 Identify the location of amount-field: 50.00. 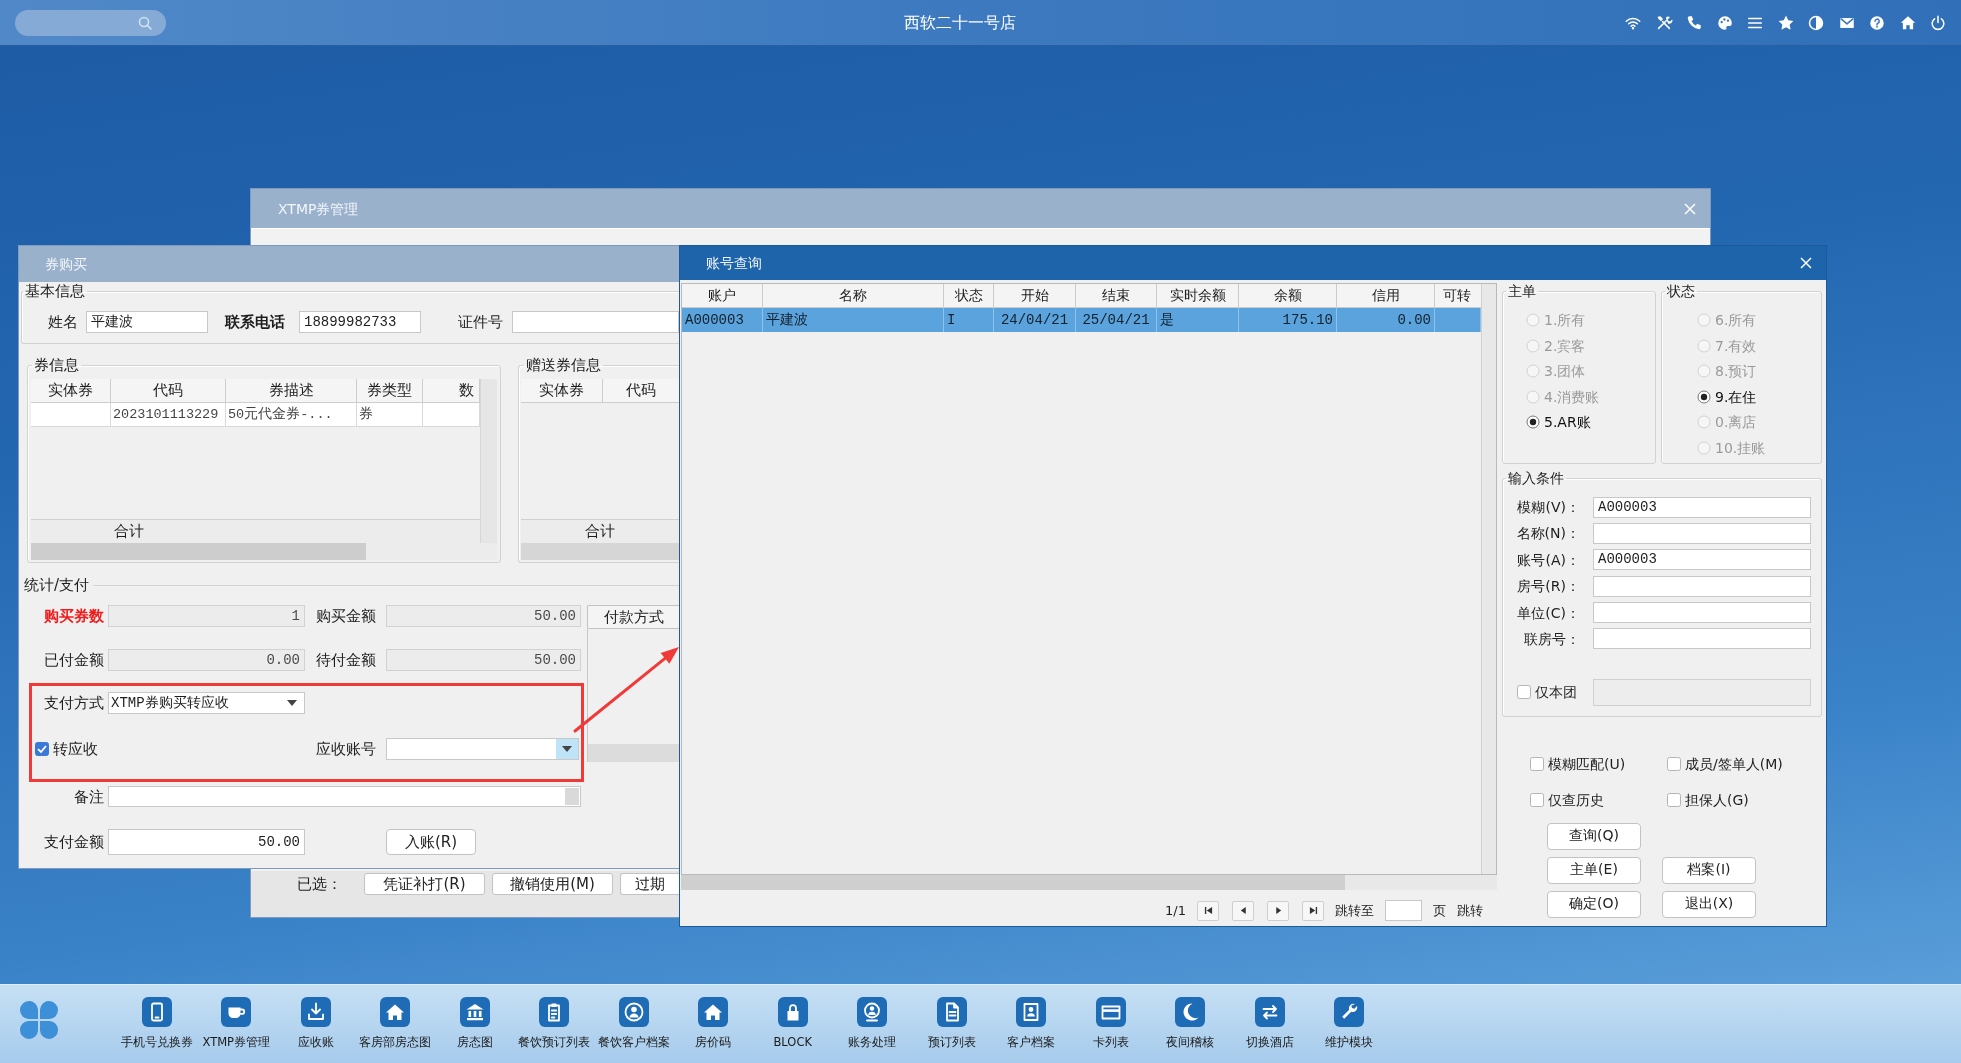
(206, 842).